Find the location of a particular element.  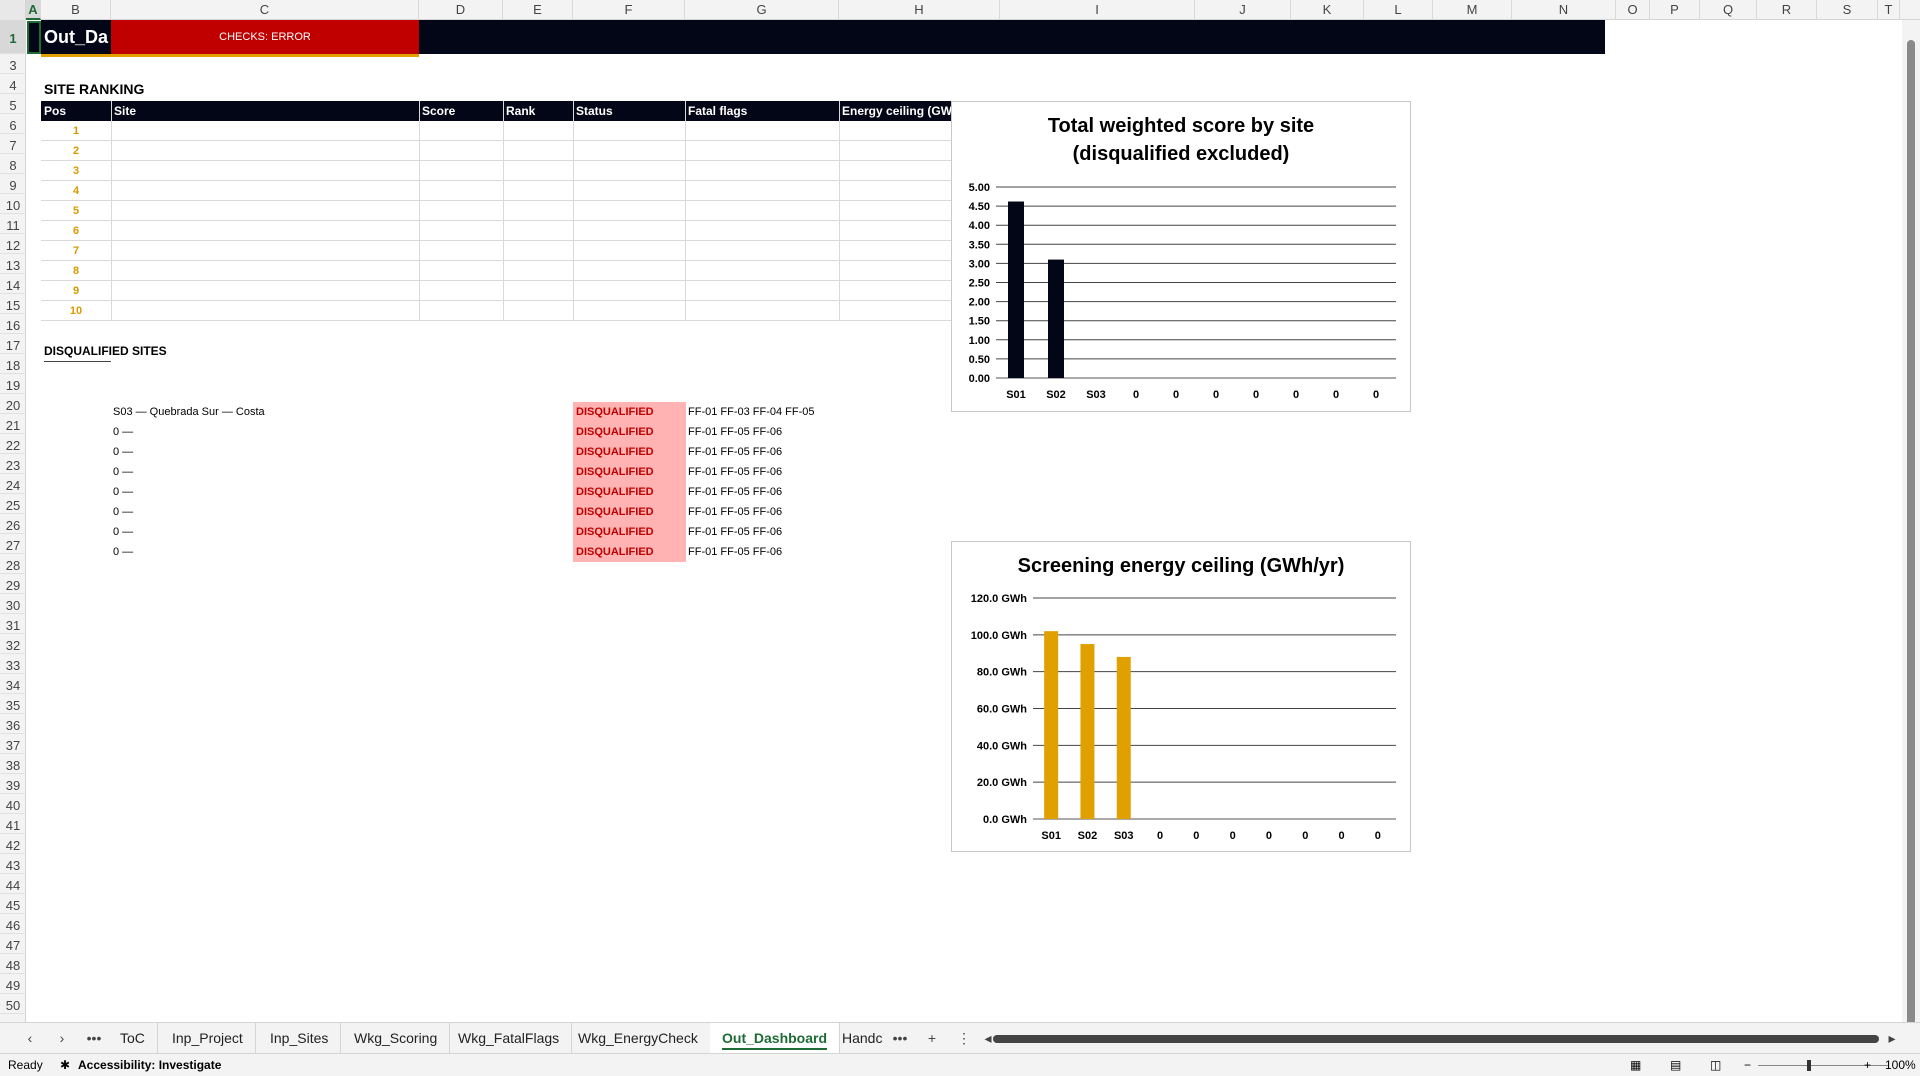

zoom-in-icon: + is located at coordinates (1867, 1065).